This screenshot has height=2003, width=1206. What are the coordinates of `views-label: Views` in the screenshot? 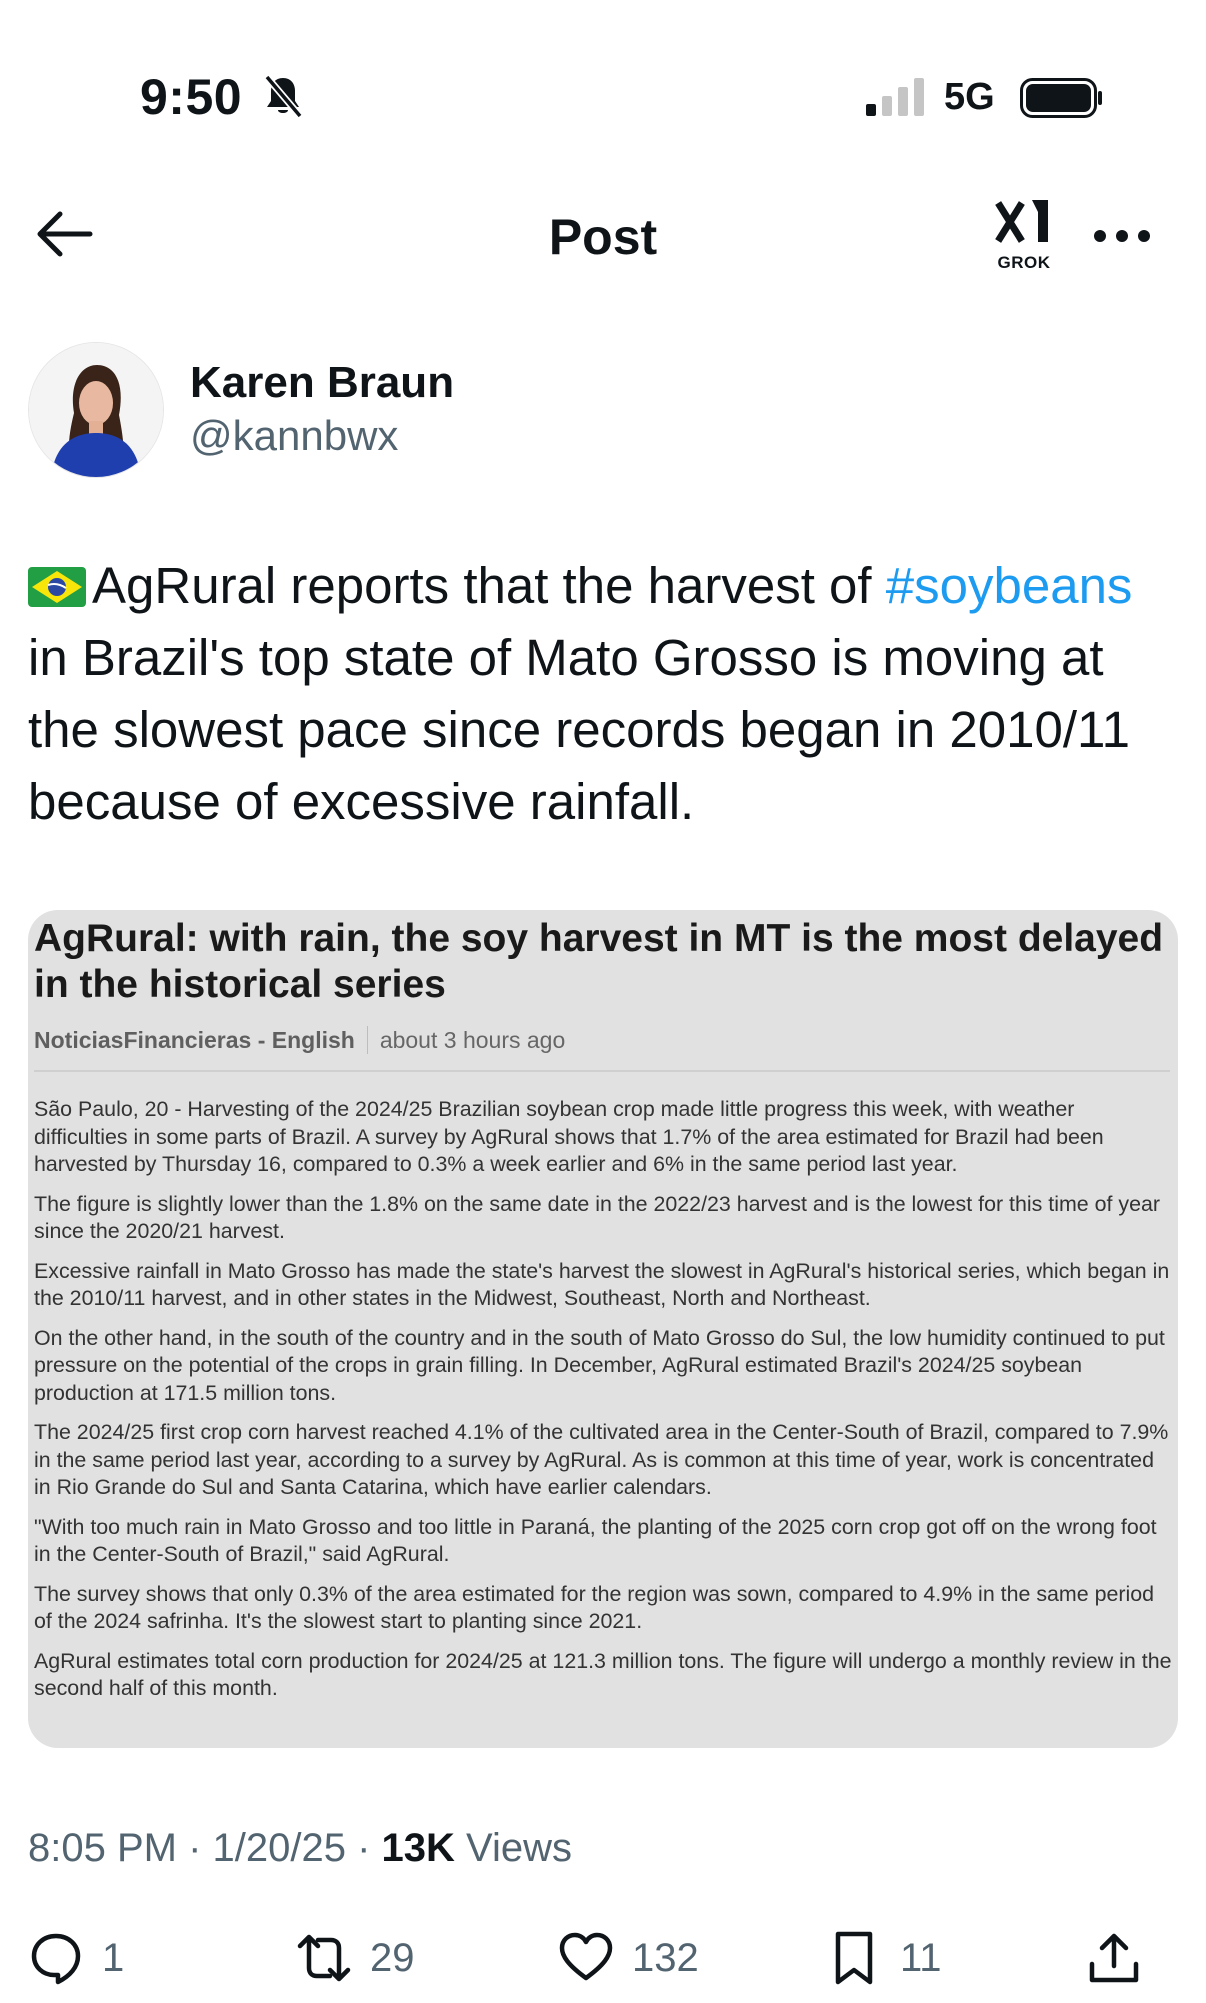 It's located at (513, 1848).